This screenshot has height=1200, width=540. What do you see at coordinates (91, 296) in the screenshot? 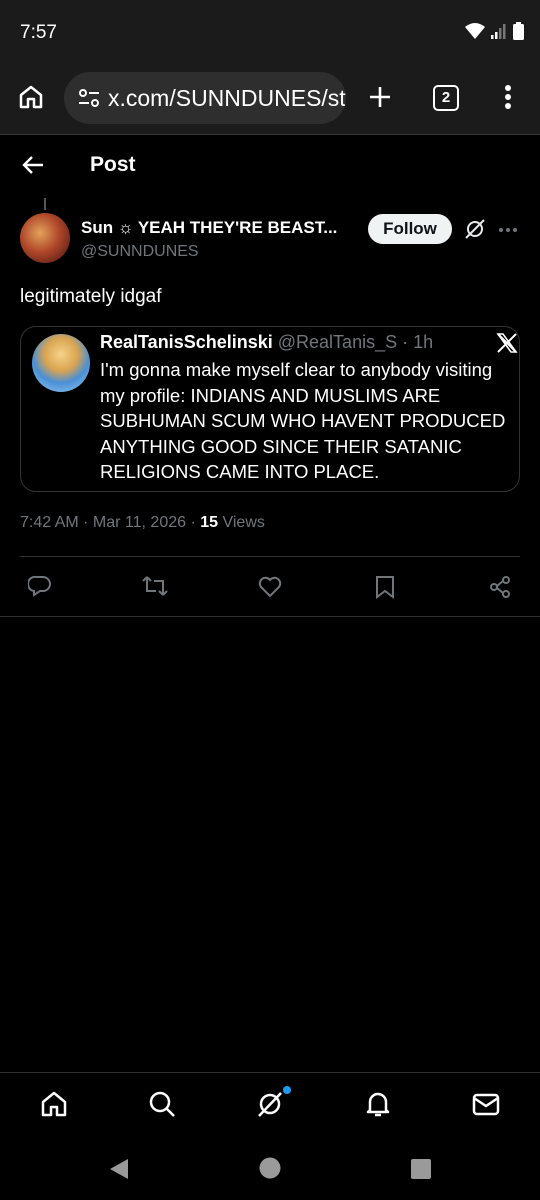
I see `post-text: legitimately idgaf` at bounding box center [91, 296].